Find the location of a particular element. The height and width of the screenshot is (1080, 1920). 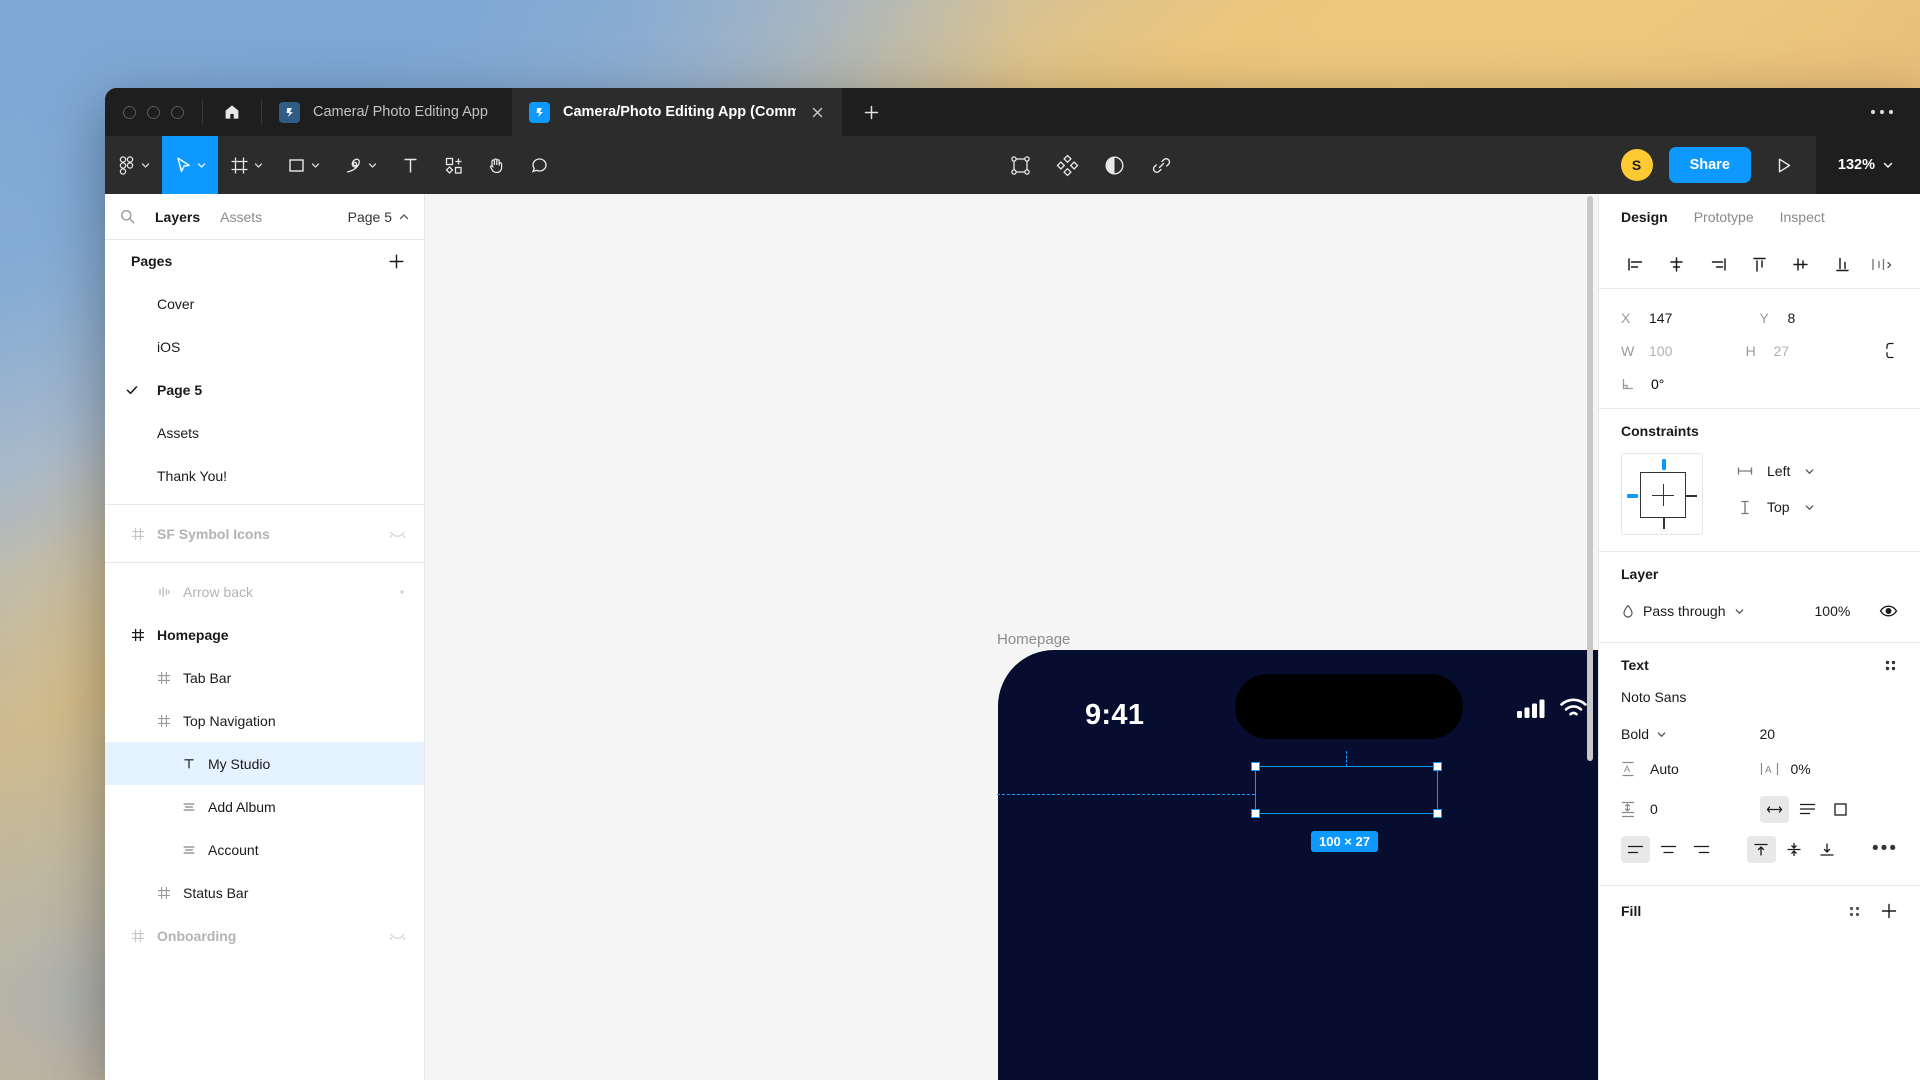

selection-bounding-box is located at coordinates (1346, 790).